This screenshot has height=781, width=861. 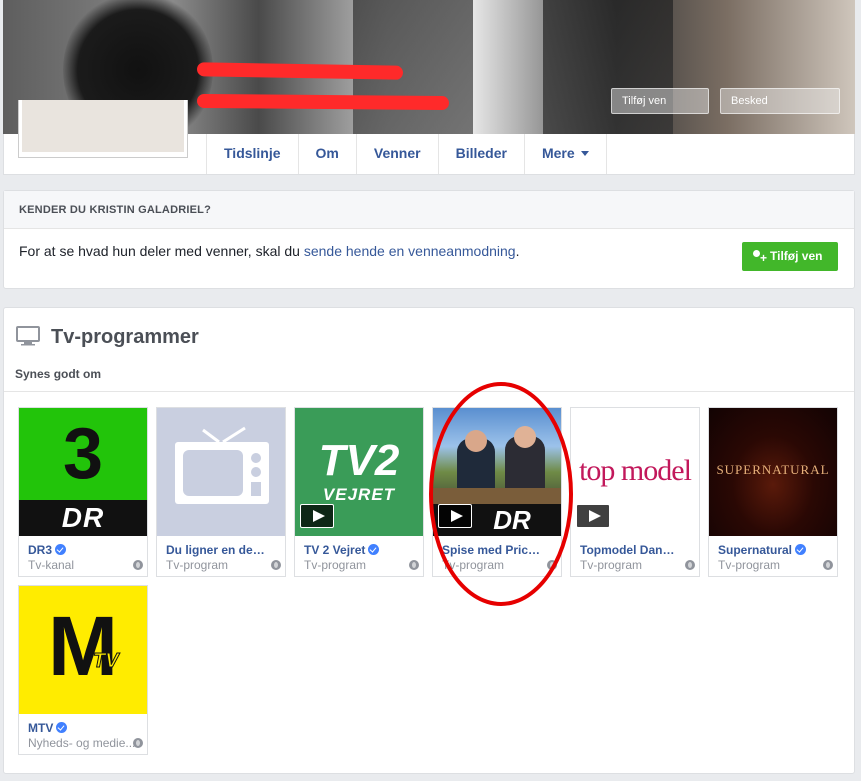 I want to click on section-subtitle: Synes godt om, so click(x=58, y=374).